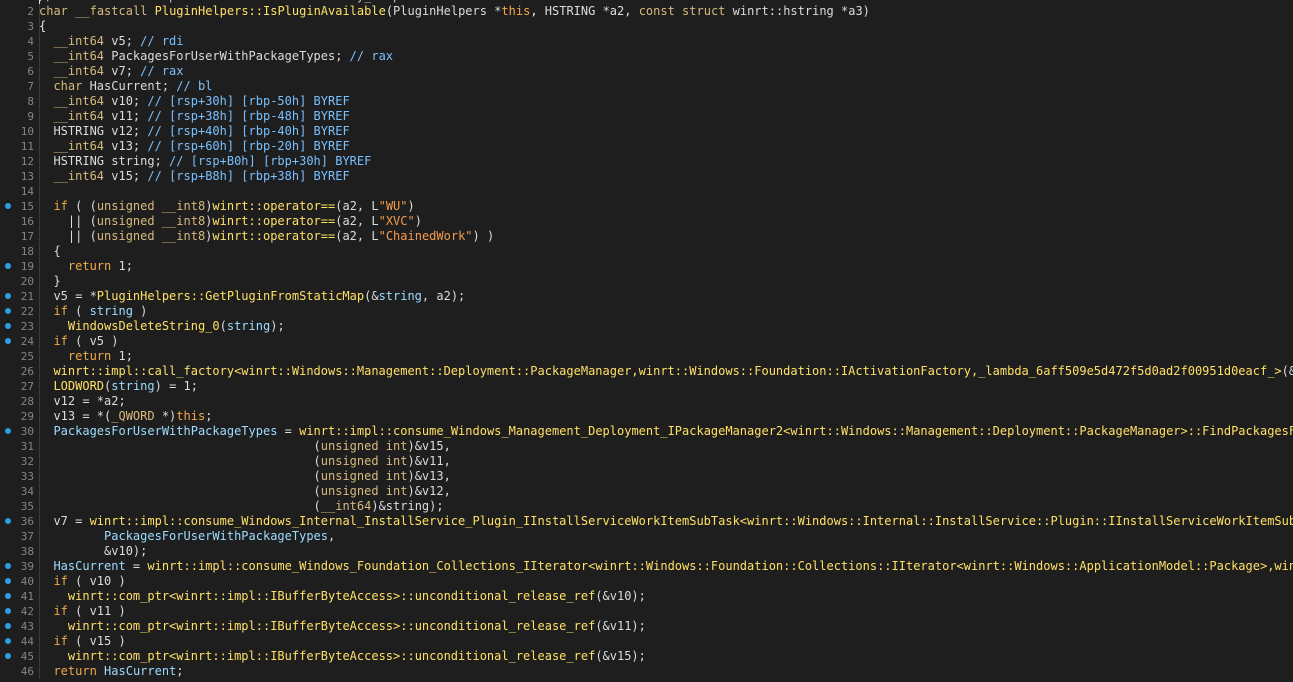  What do you see at coordinates (93, 551) in the screenshot?
I see `code-text: &v10);` at bounding box center [93, 551].